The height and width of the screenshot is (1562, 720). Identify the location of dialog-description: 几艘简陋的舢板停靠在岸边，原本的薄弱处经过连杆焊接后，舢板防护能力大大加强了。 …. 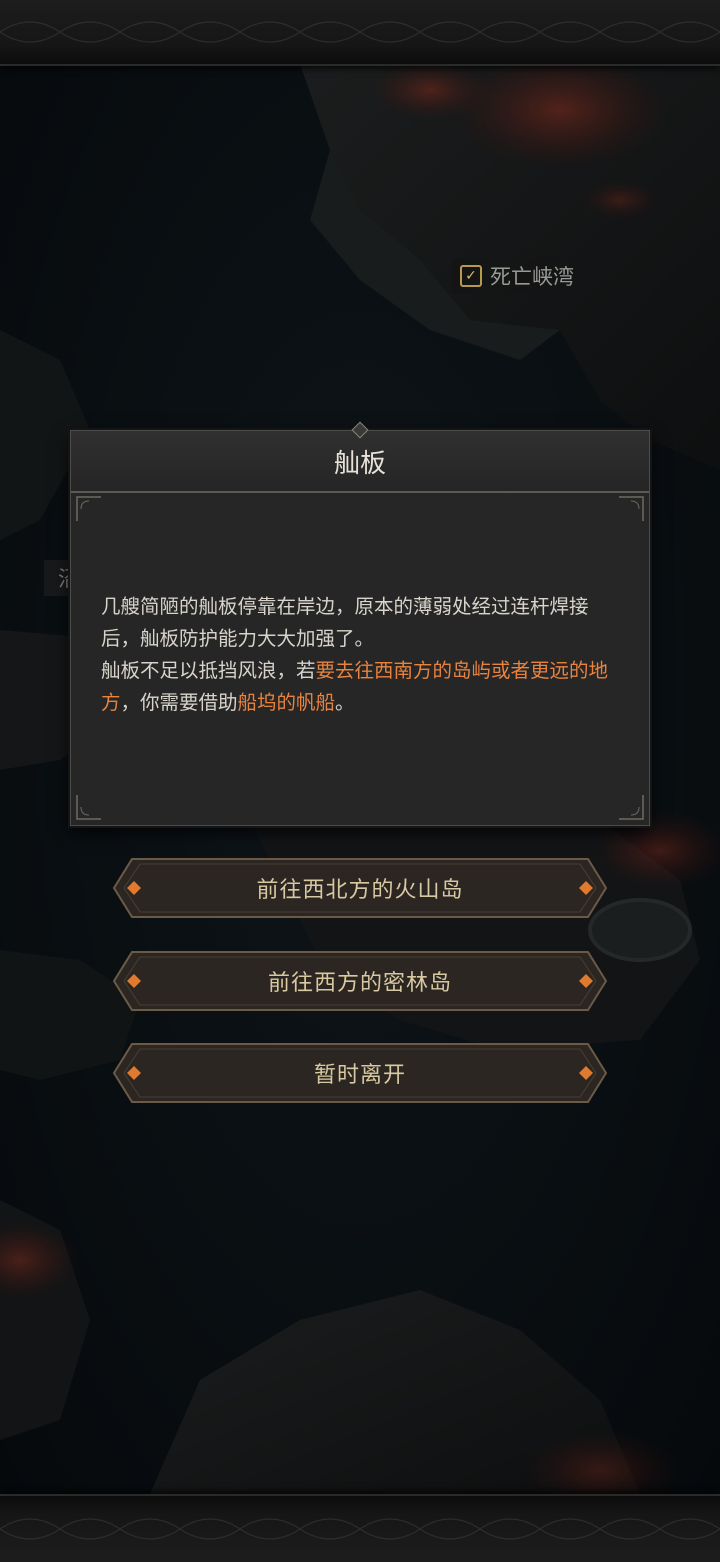
(361, 655).